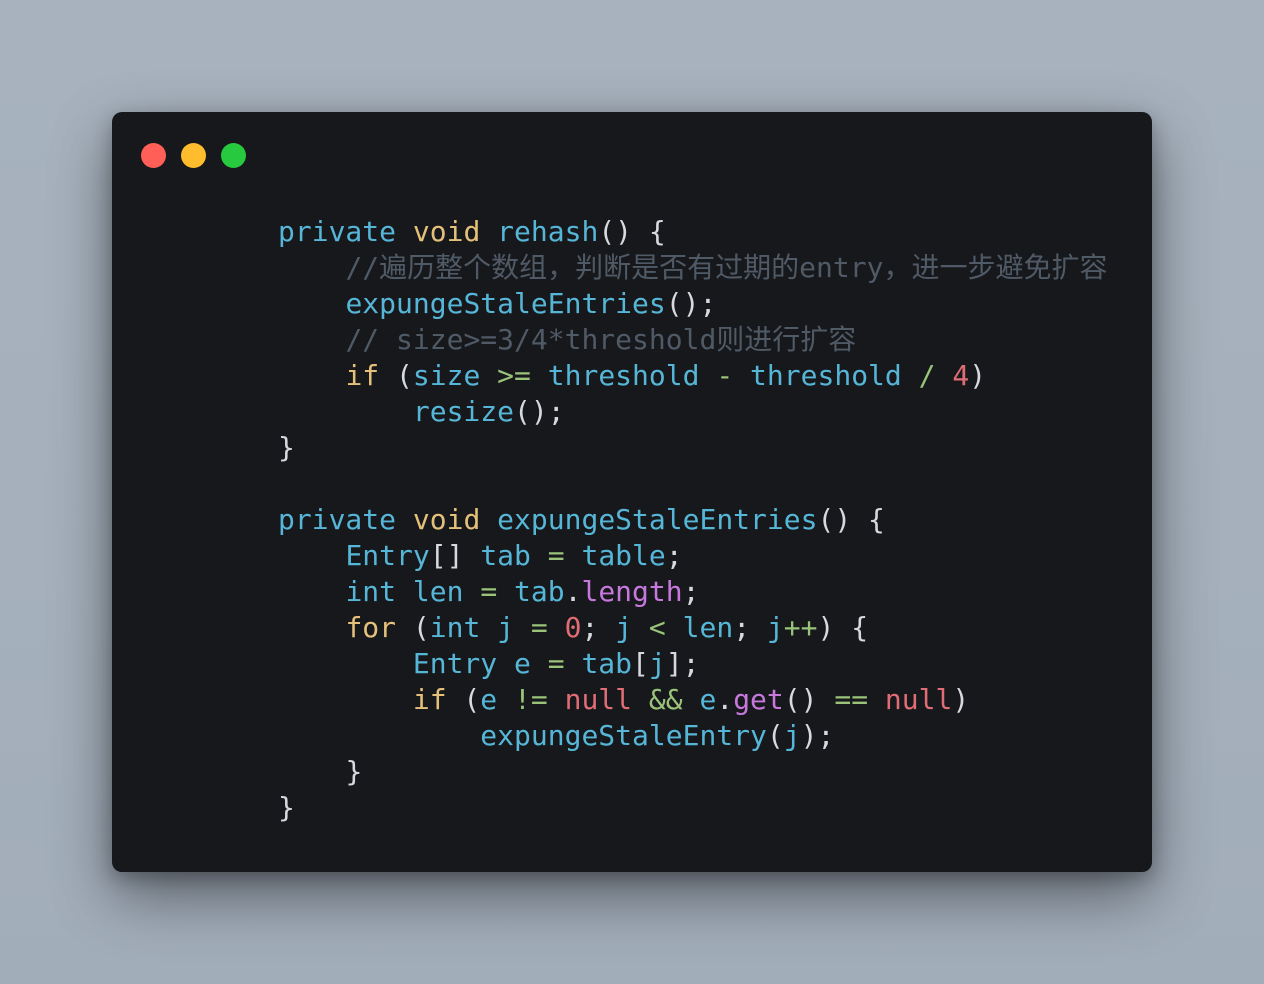 The height and width of the screenshot is (984, 1264). I want to click on code-token: );, so click(817, 735).